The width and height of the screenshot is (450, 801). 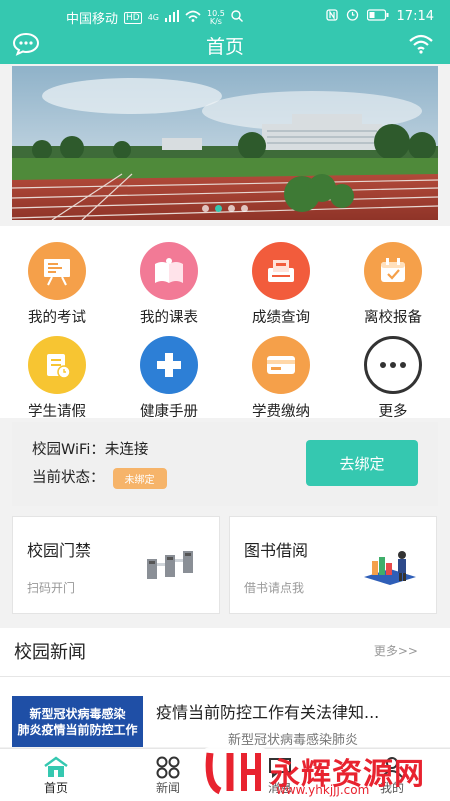 I want to click on library-icon, so click(x=390, y=569).